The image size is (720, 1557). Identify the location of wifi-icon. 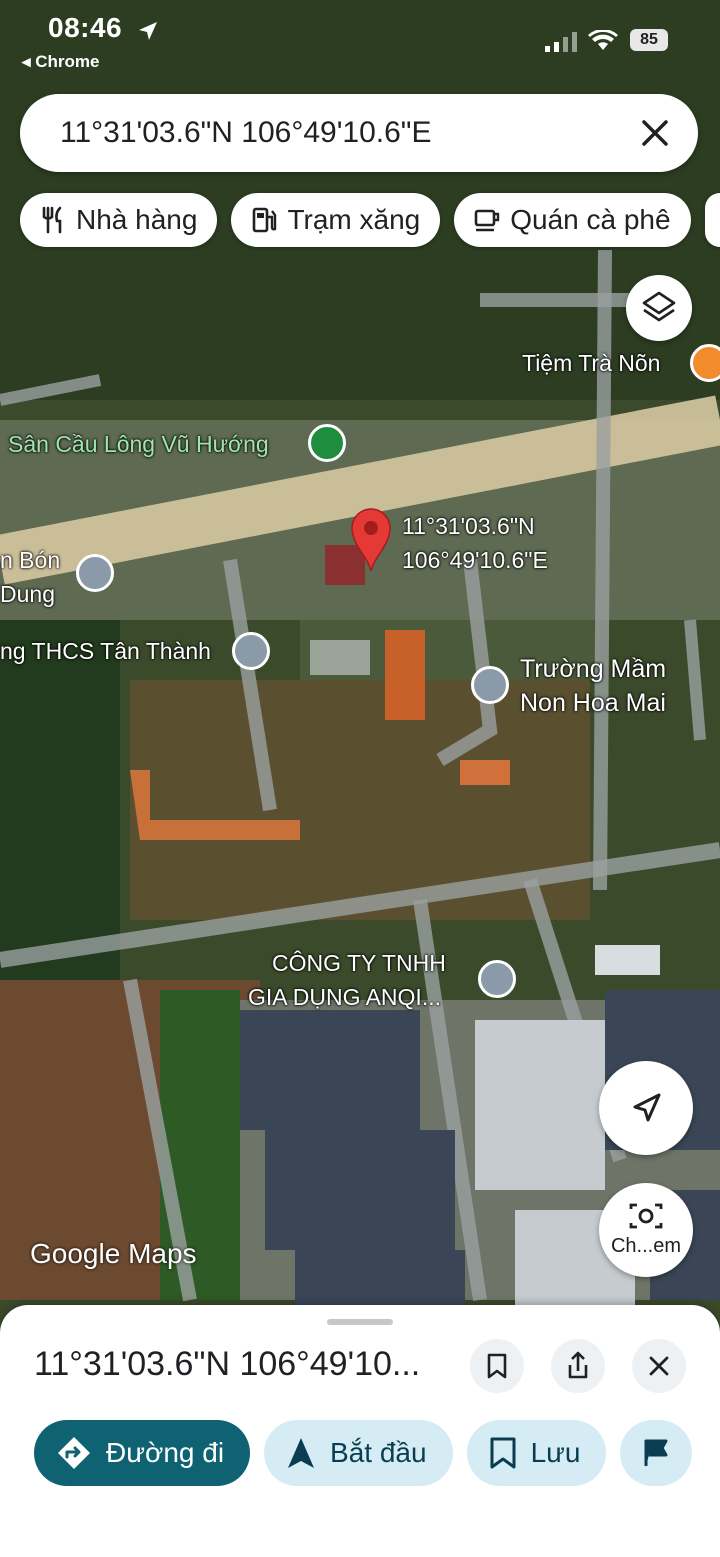
(603, 40).